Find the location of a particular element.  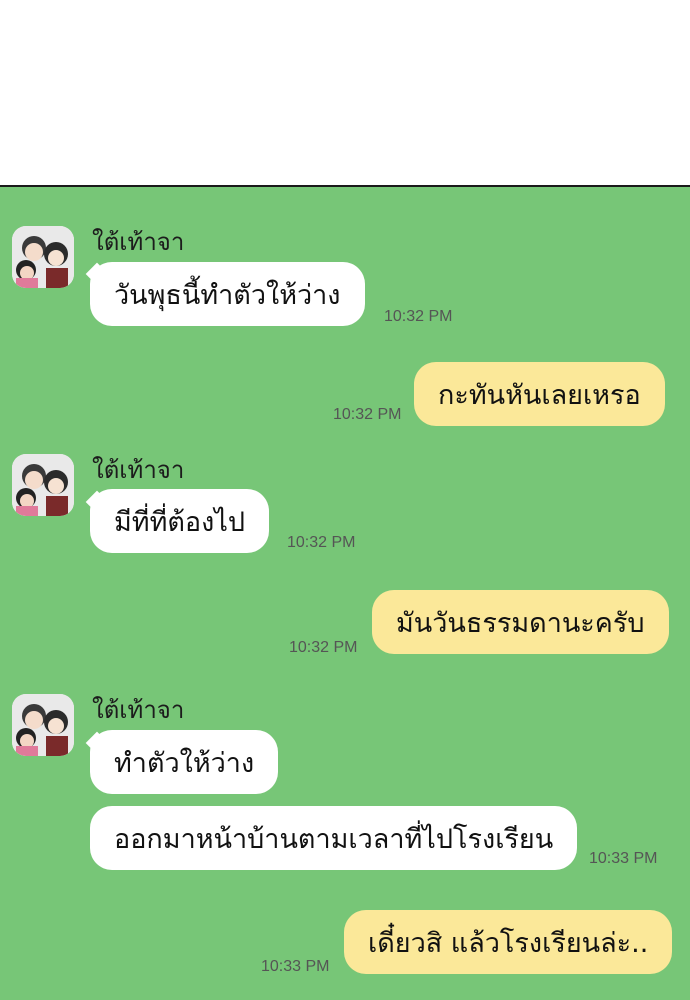

message-bubble-incoming: วันพุธนี้ทำตัวให้ว่าง is located at coordinates (227, 294).